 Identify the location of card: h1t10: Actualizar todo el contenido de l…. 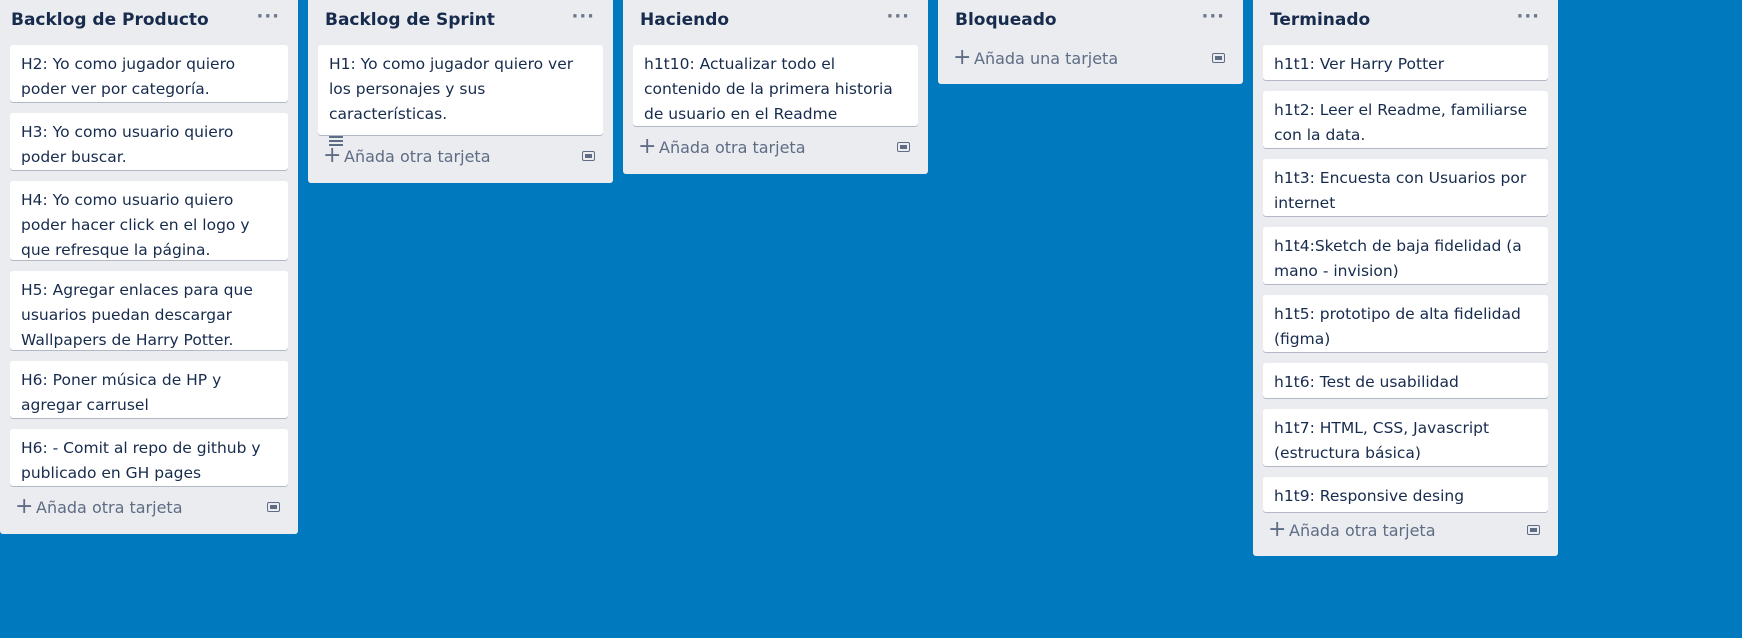
(775, 85).